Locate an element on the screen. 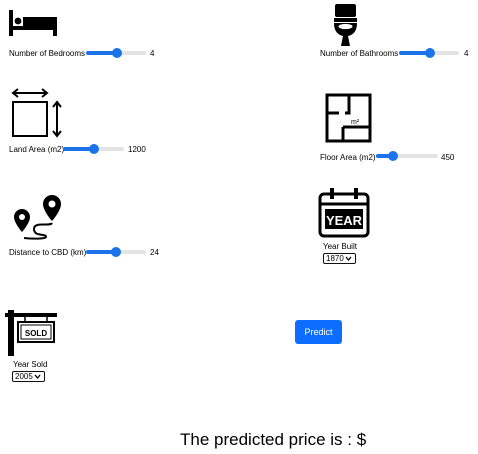  bathrooms-value: 4 is located at coordinates (466, 53).